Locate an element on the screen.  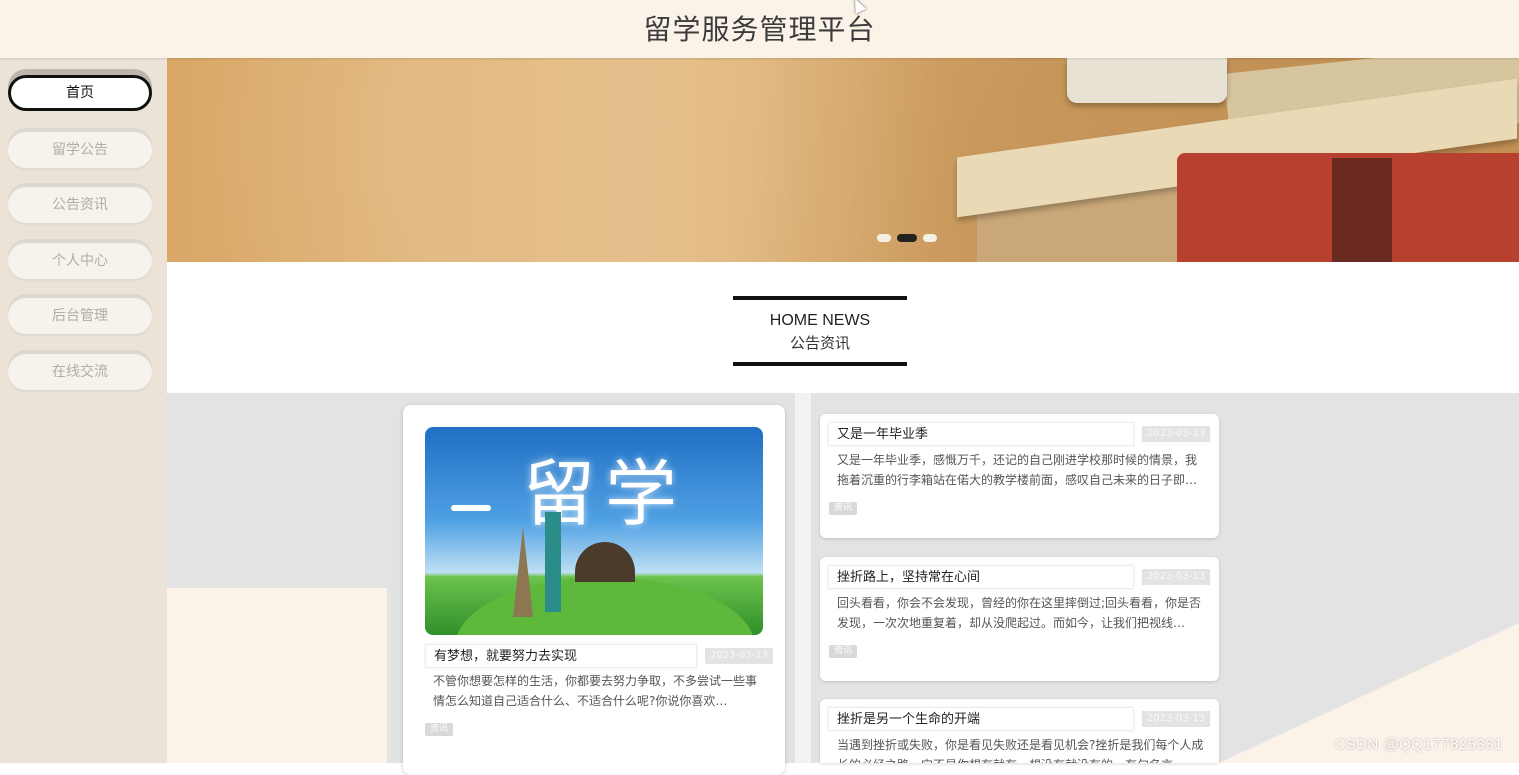
section-heading: HOME NEWS 公告资讯 is located at coordinates (820, 331).